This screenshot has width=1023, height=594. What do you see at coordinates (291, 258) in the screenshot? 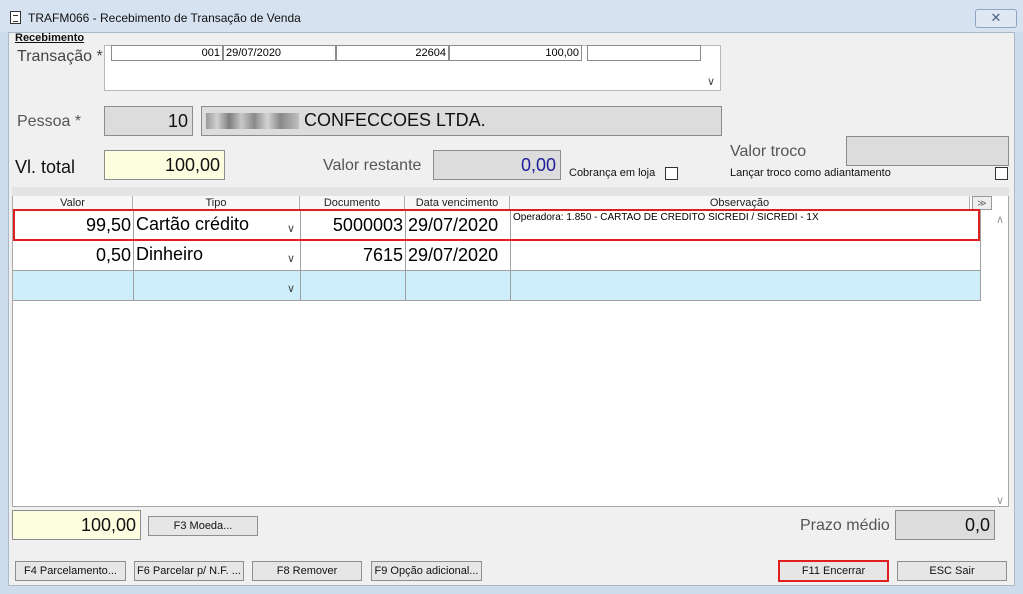
I see `row2-tipo-dropdown-icon: ∨` at bounding box center [291, 258].